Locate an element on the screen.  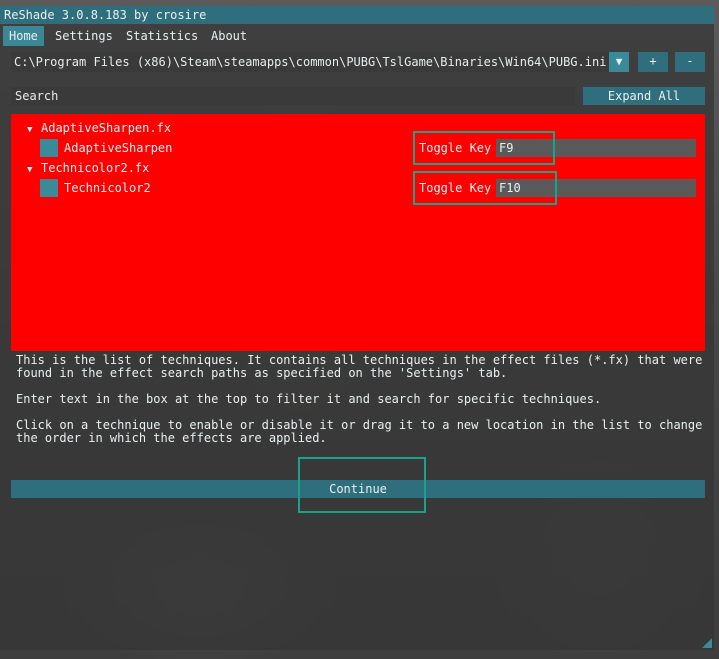
resize-grip is located at coordinates (707, 643).